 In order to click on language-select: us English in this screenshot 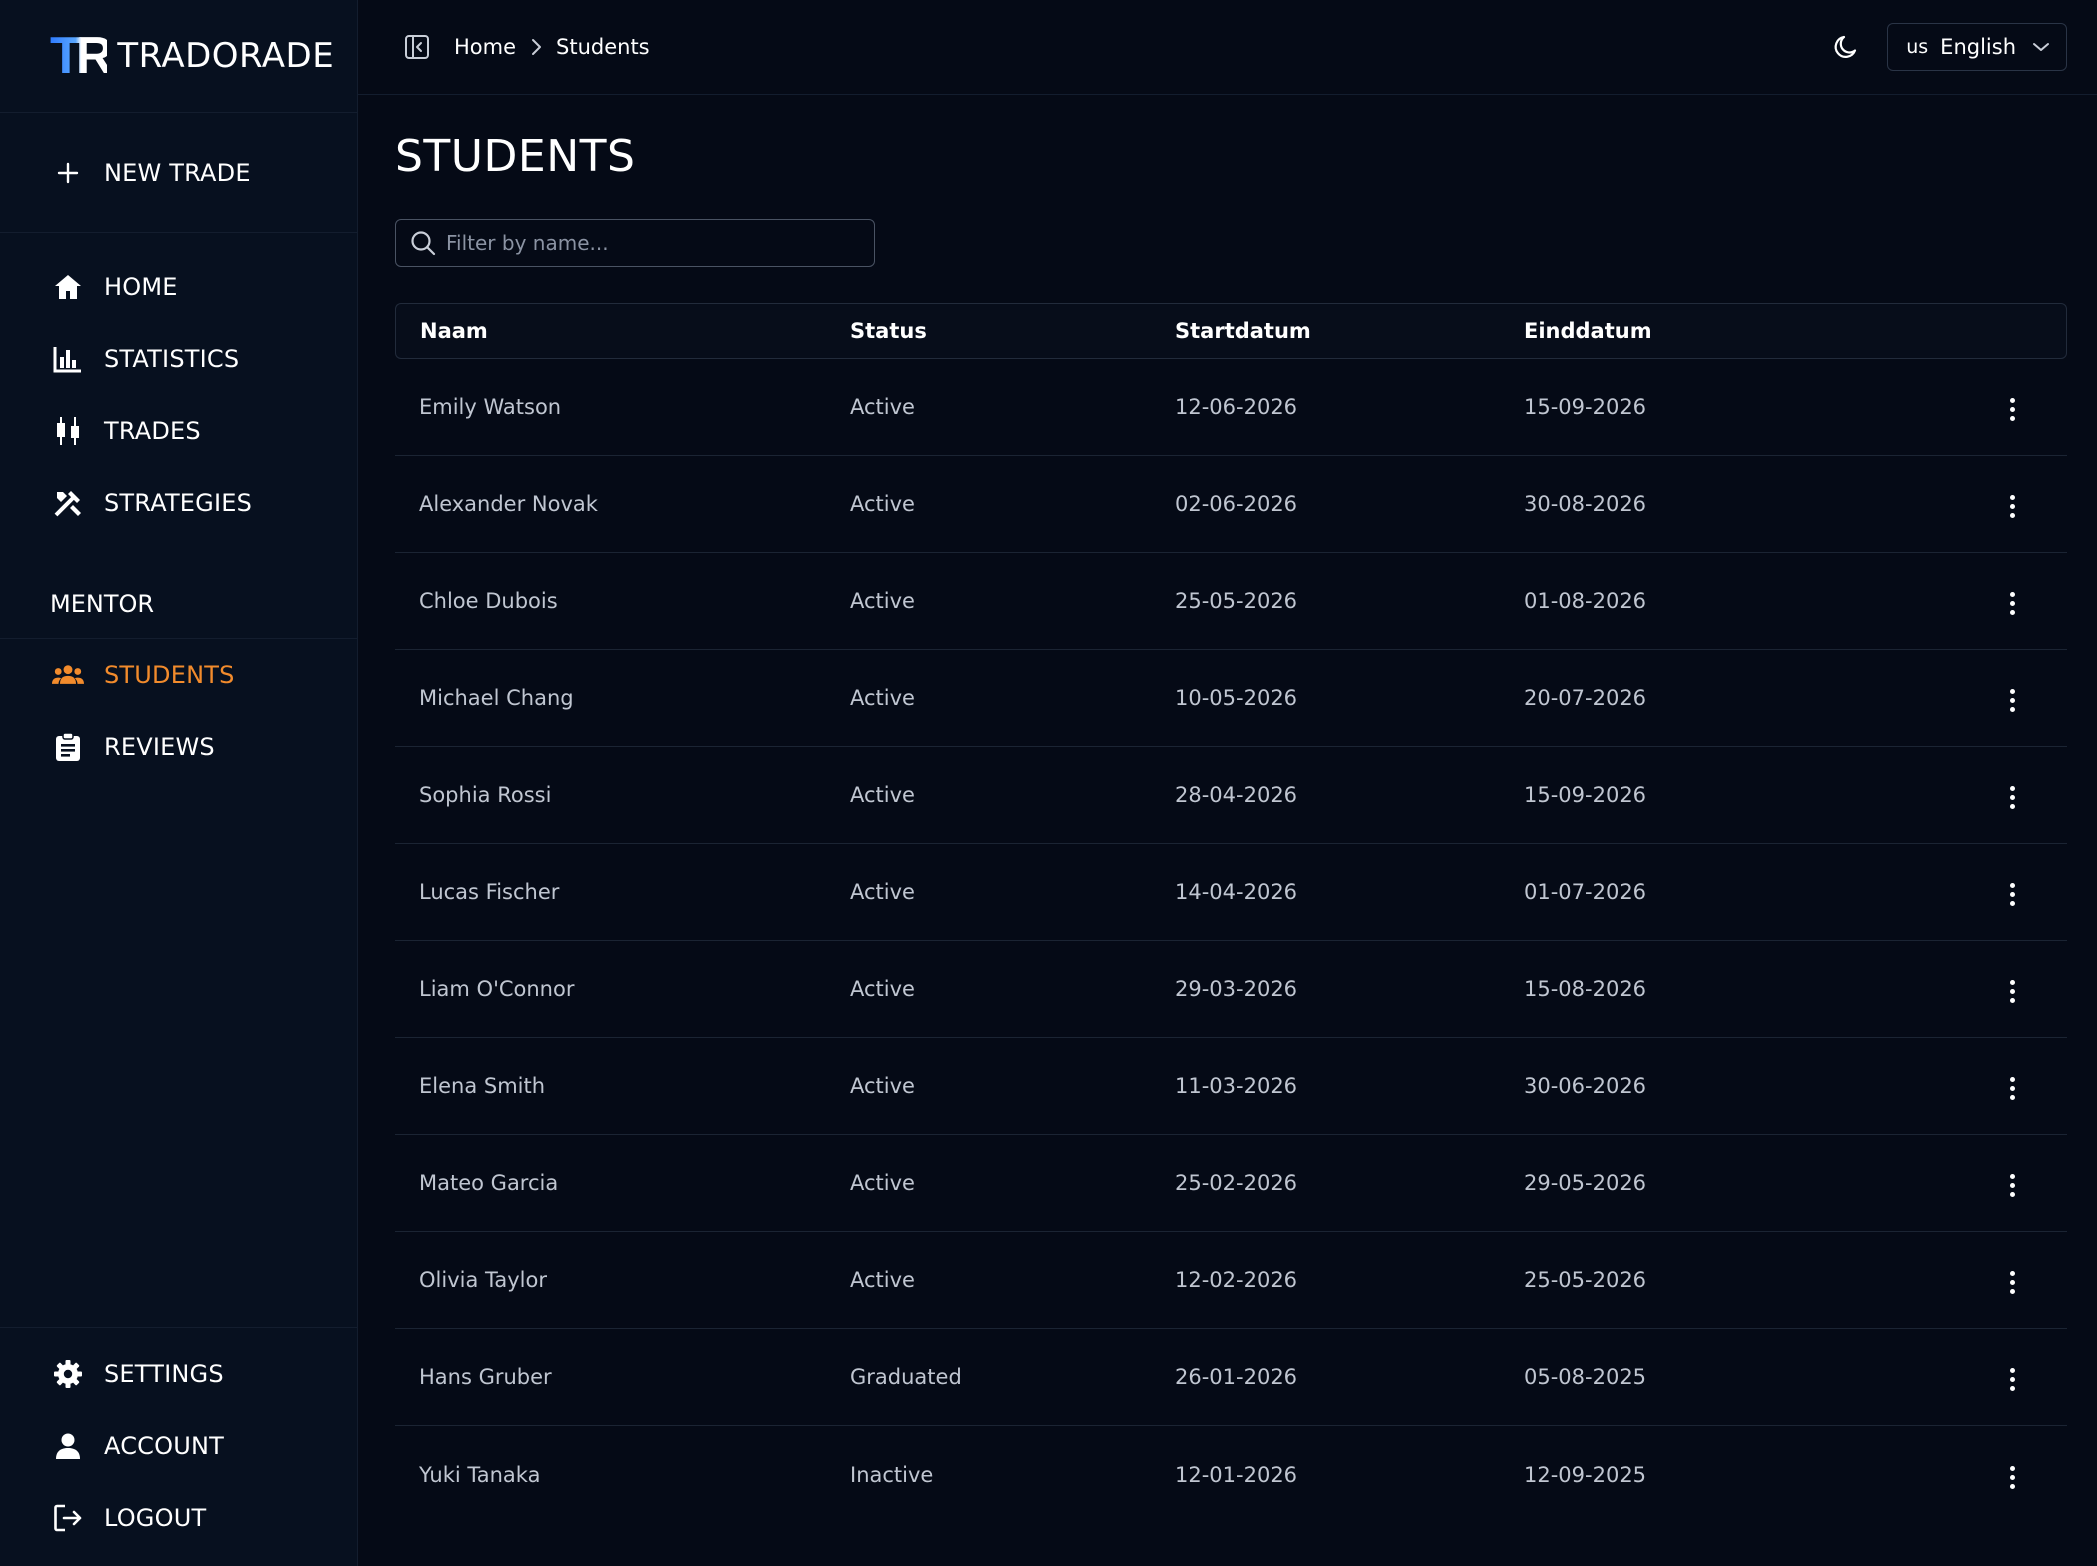, I will do `click(1977, 47)`.